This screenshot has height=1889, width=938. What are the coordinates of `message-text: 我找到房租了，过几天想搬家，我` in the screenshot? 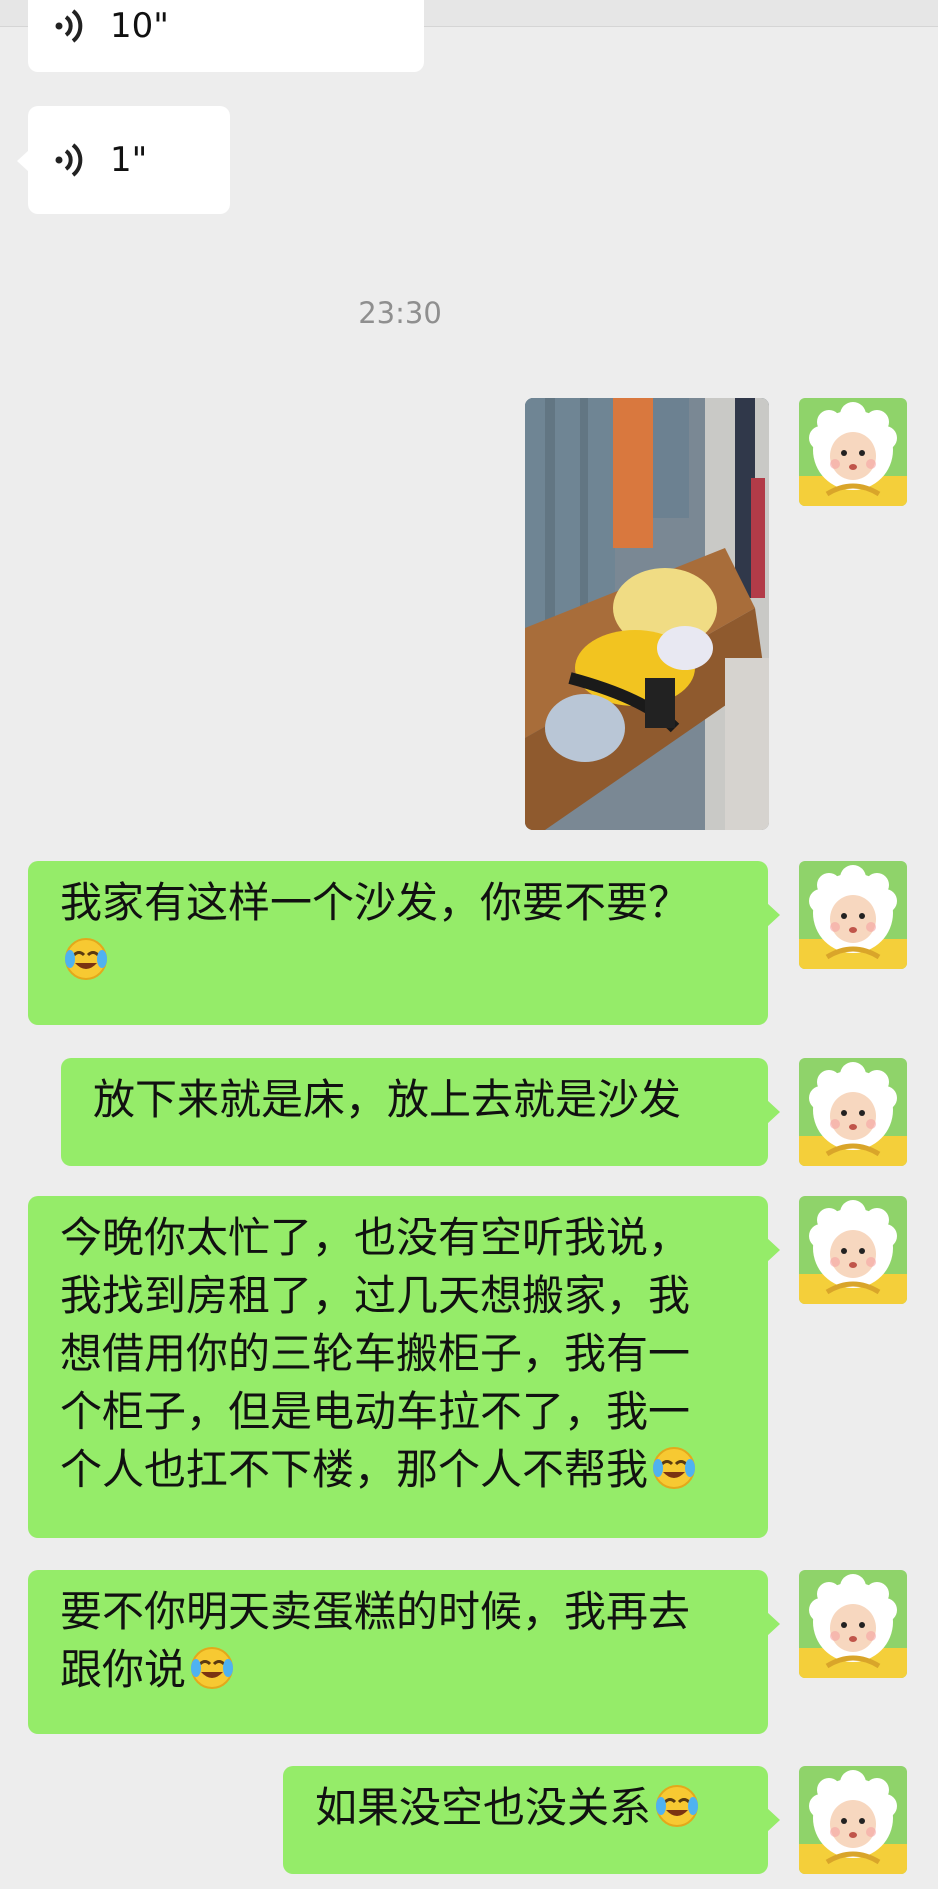 It's located at (375, 1295).